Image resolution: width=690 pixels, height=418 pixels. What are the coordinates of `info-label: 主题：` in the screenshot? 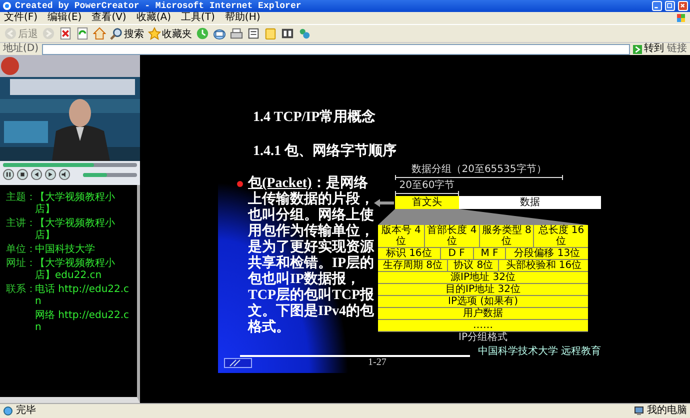 It's located at (19, 198).